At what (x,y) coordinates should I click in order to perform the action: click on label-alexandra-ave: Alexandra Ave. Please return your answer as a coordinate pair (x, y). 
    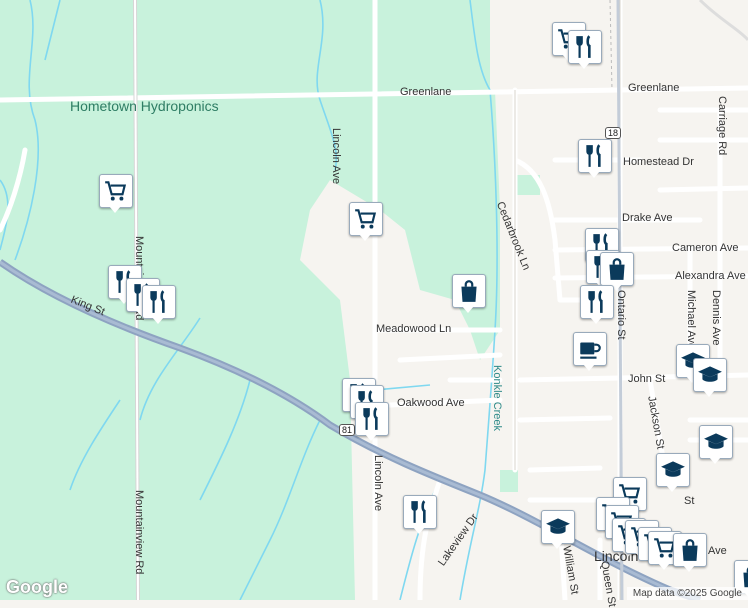
    Looking at the image, I should click on (710, 276).